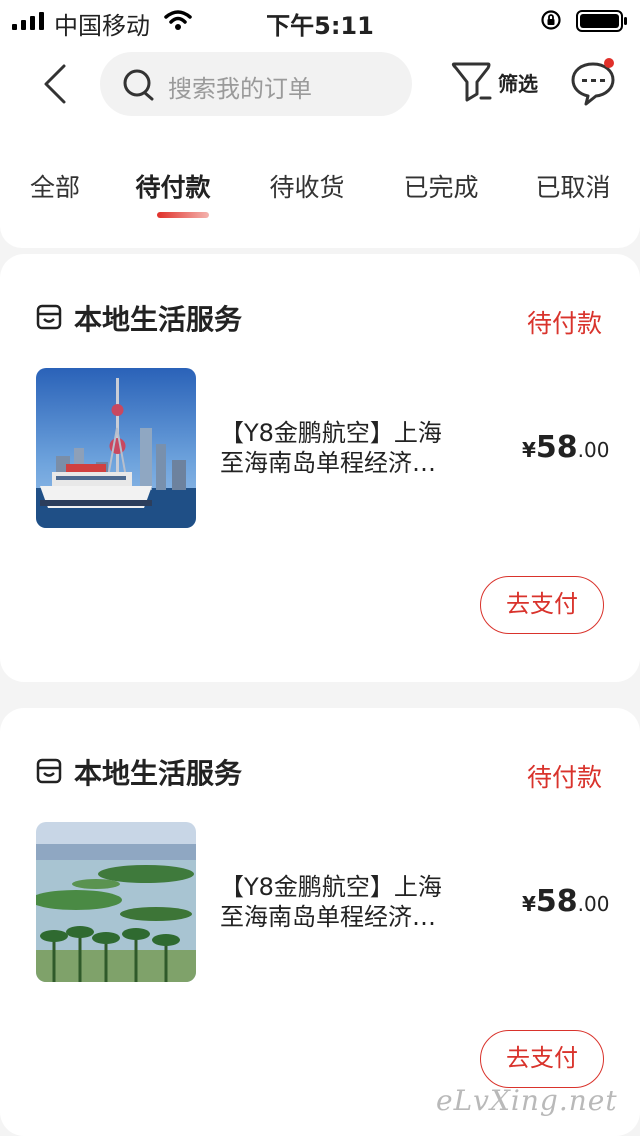 The height and width of the screenshot is (1136, 640). What do you see at coordinates (240, 89) in the screenshot?
I see `search-placeholder: 搜索我的订单` at bounding box center [240, 89].